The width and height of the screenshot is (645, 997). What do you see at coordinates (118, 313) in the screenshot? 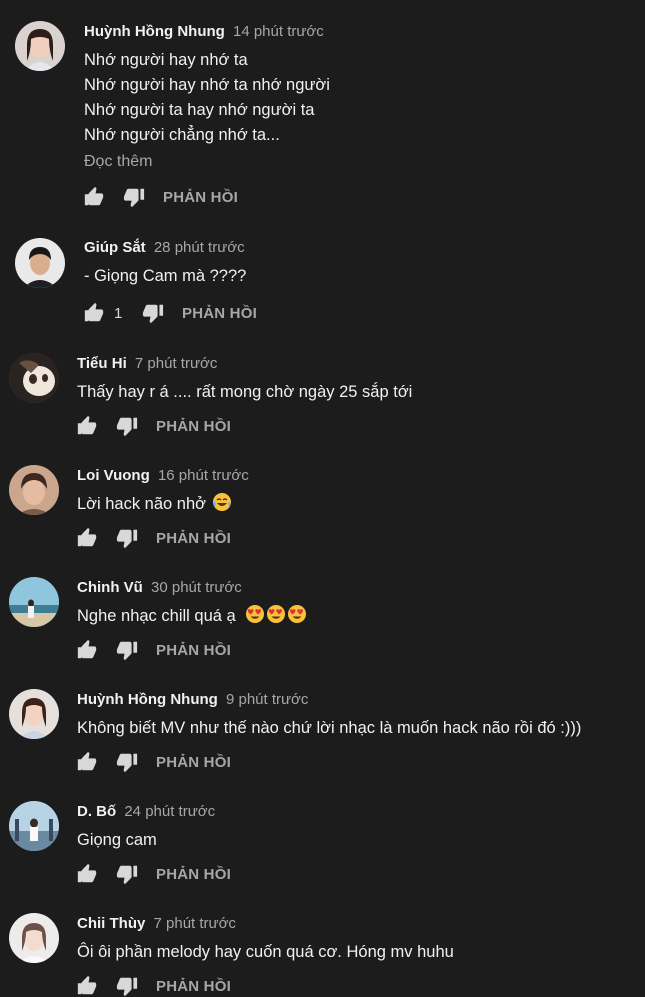
I see `like-count: 1` at bounding box center [118, 313].